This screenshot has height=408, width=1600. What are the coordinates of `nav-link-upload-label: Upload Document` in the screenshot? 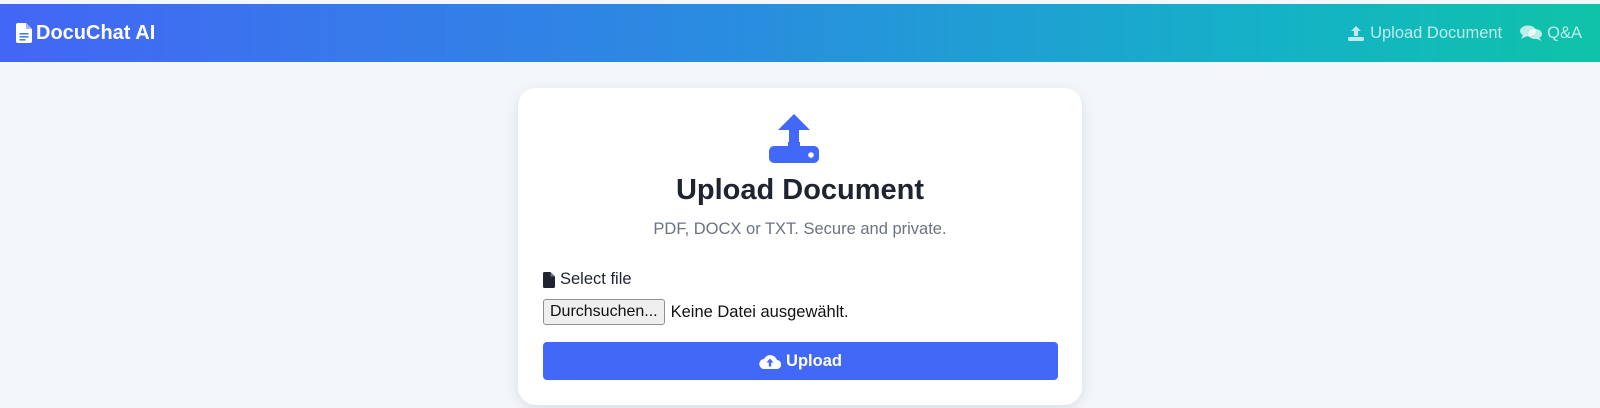 It's located at (1436, 32).